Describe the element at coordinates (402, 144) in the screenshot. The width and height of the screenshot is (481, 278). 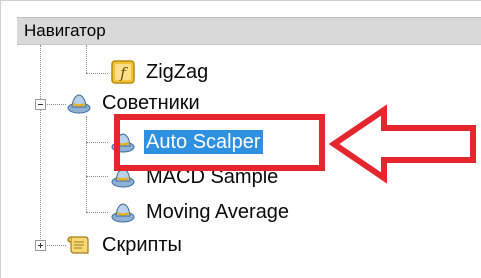
I see `annotation-arrow-icon` at that location.